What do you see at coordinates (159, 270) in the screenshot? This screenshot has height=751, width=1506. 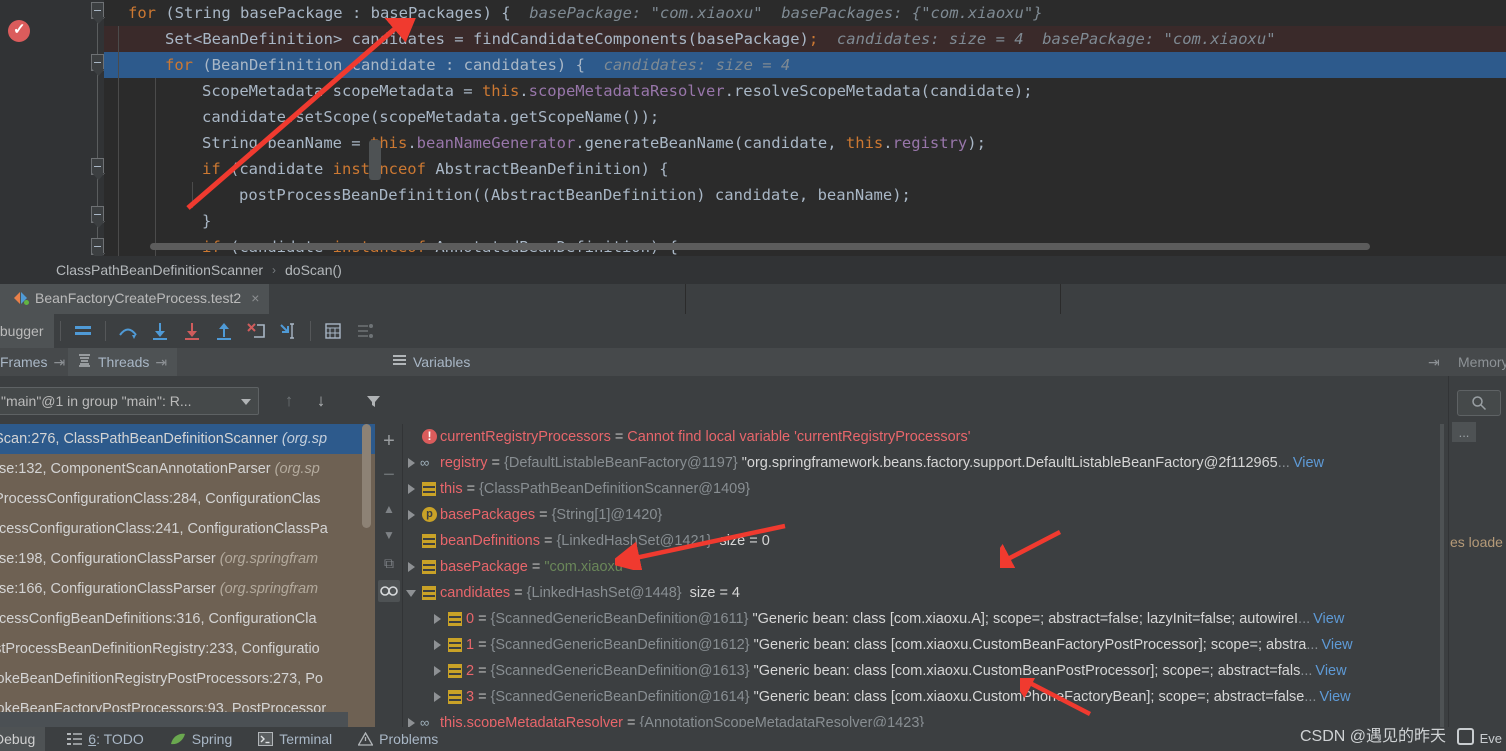 I see `breadcrumb-class: ClassPathBeanDefinitionScanner` at bounding box center [159, 270].